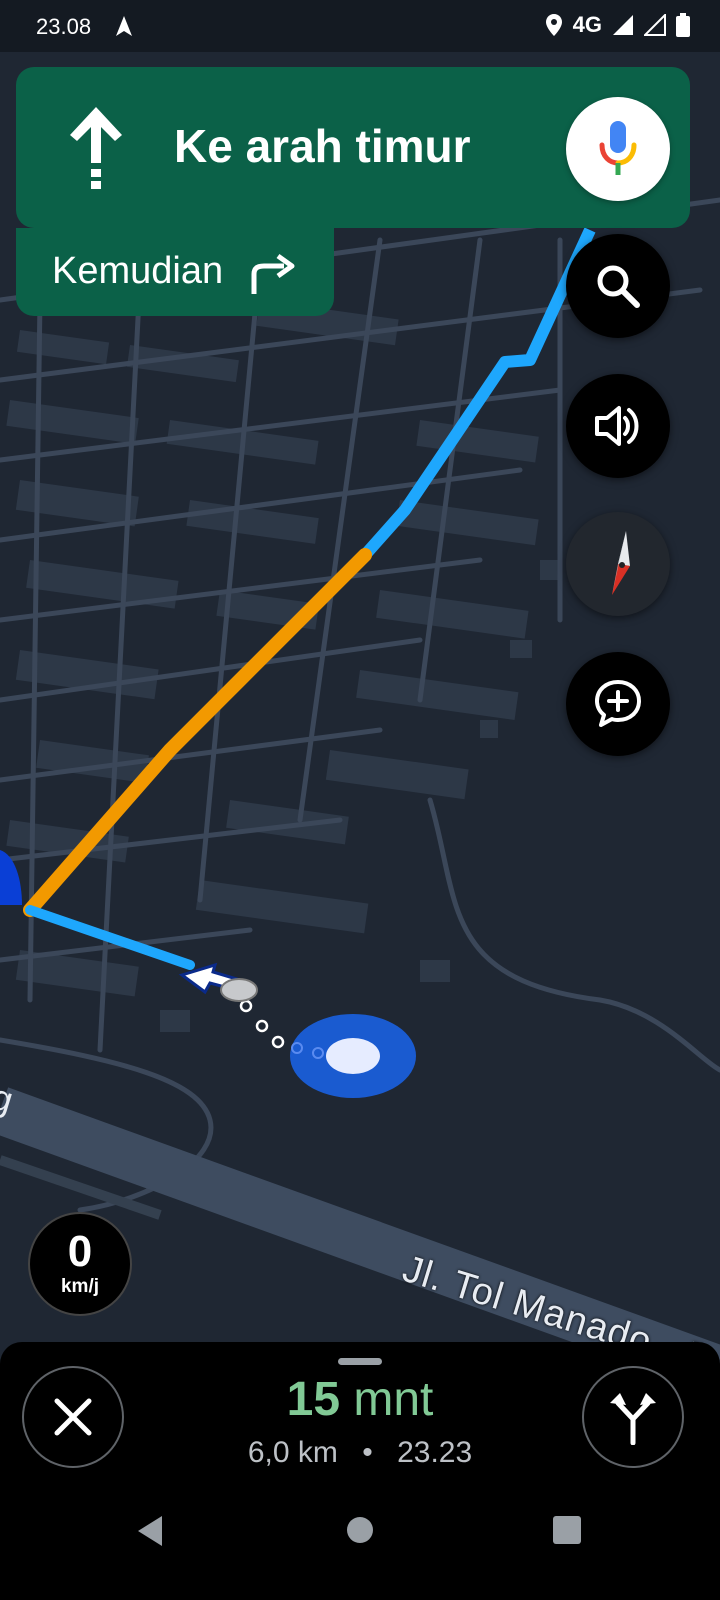  I want to click on then-label: Kemudian, so click(138, 271).